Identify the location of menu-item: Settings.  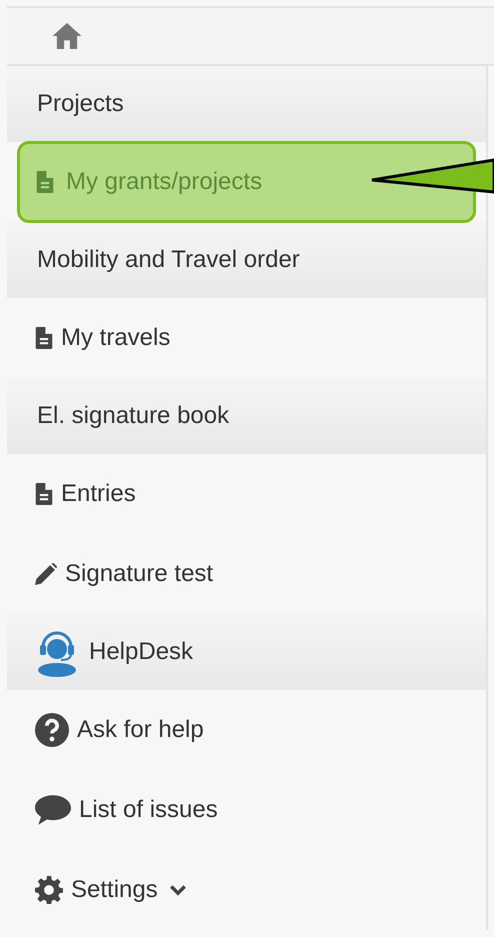
(246, 890).